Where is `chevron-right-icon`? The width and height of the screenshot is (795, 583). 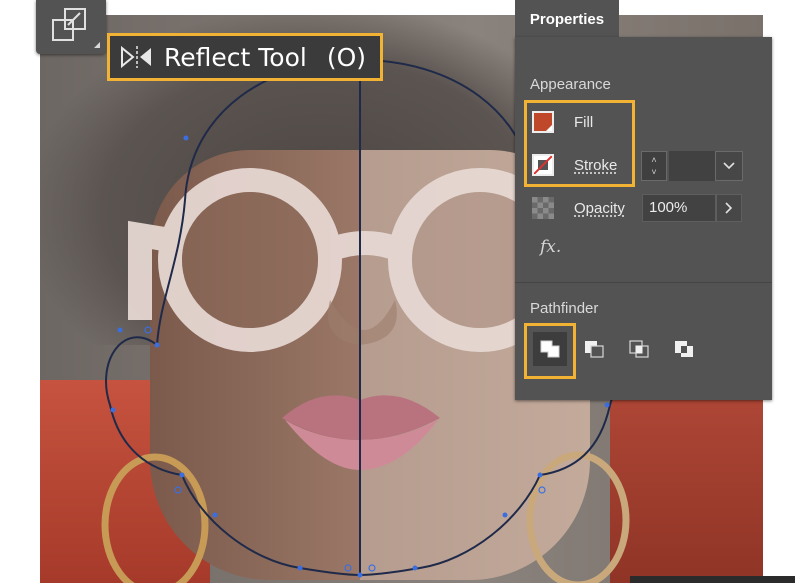 chevron-right-icon is located at coordinates (729, 208).